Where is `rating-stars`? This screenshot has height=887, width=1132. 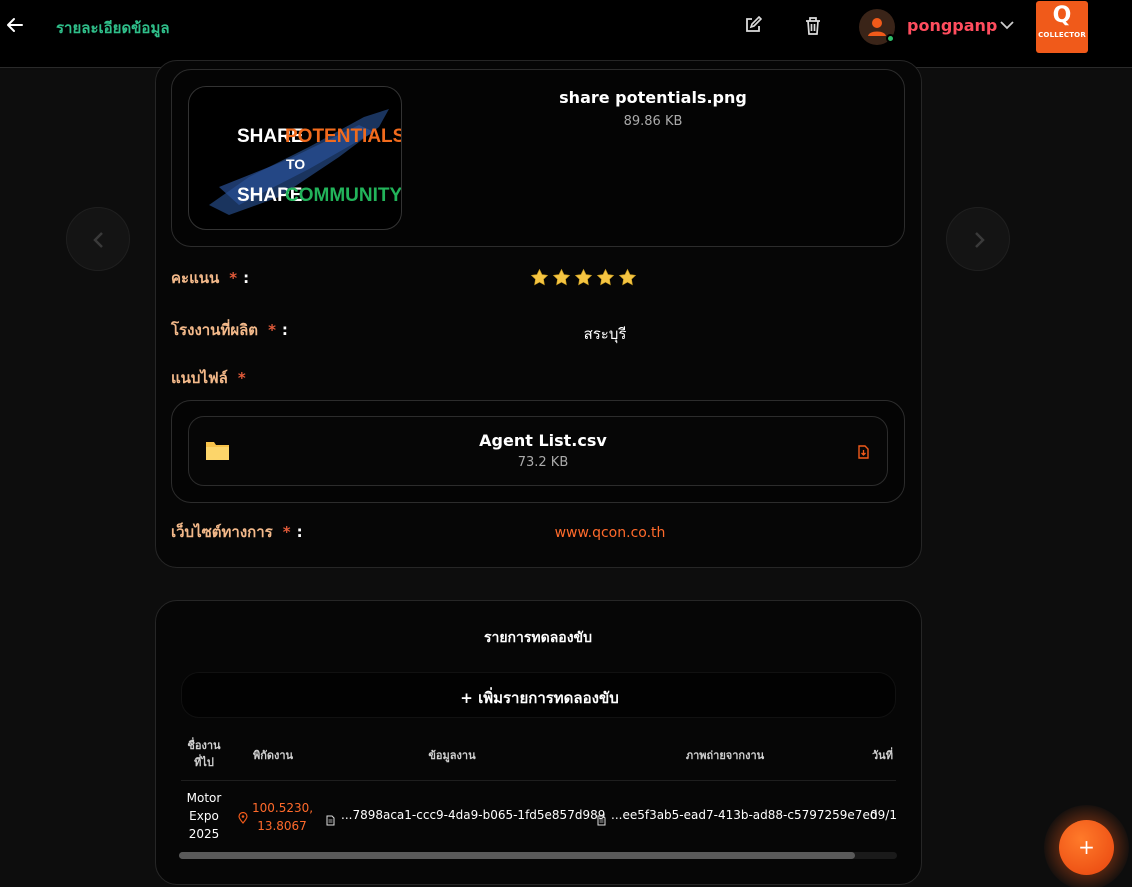
rating-stars is located at coordinates (585, 279).